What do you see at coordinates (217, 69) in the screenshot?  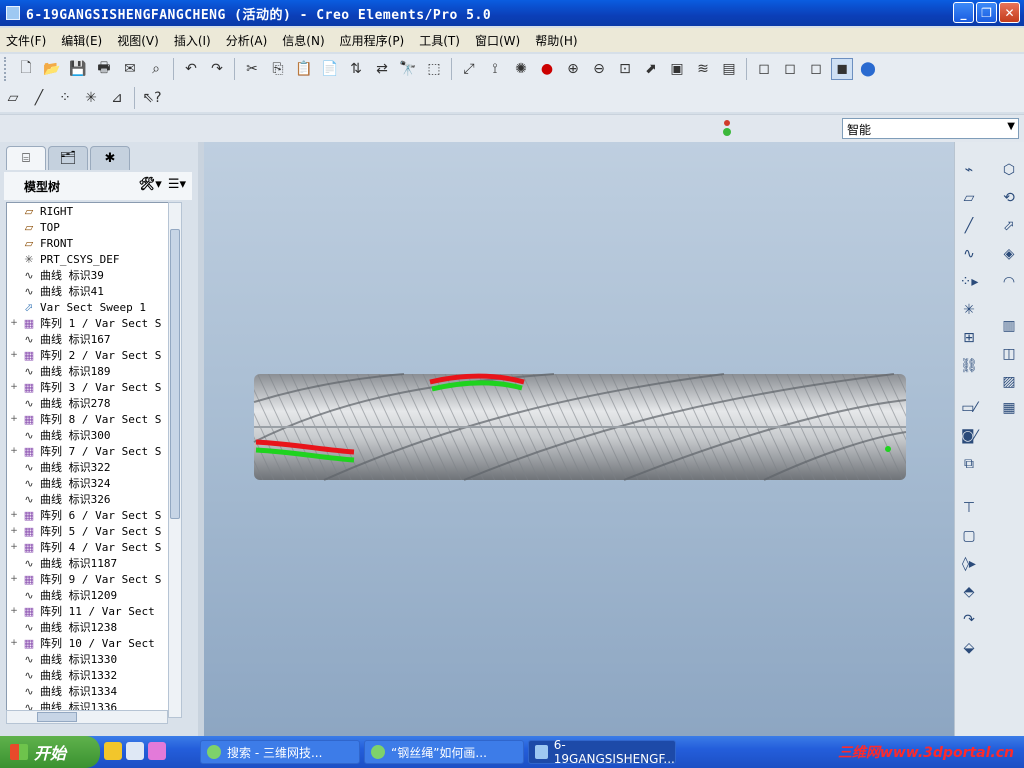 I see `redo-icon: ↷` at bounding box center [217, 69].